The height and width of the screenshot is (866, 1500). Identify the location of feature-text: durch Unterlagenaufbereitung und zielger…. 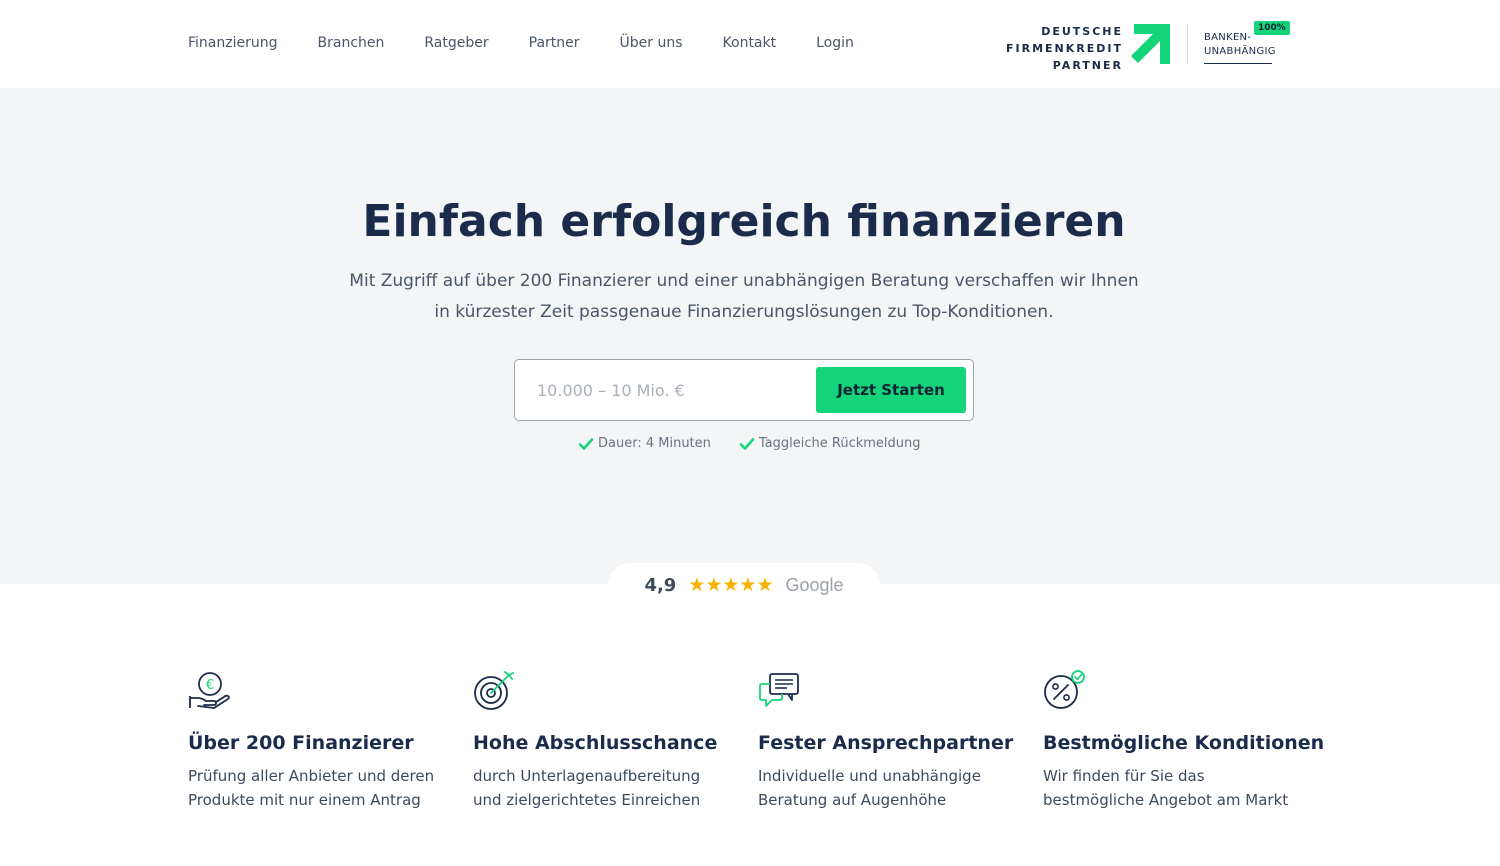
(587, 788).